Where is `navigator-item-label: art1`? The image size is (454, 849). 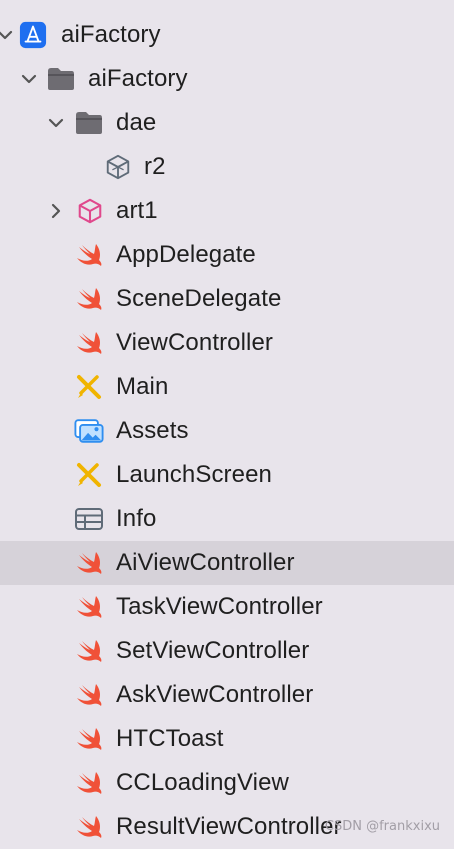 navigator-item-label: art1 is located at coordinates (137, 210).